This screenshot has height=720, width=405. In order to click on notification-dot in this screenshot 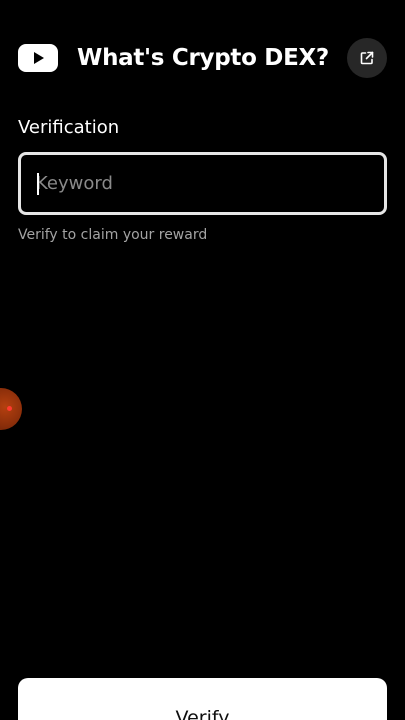, I will do `click(9, 408)`.